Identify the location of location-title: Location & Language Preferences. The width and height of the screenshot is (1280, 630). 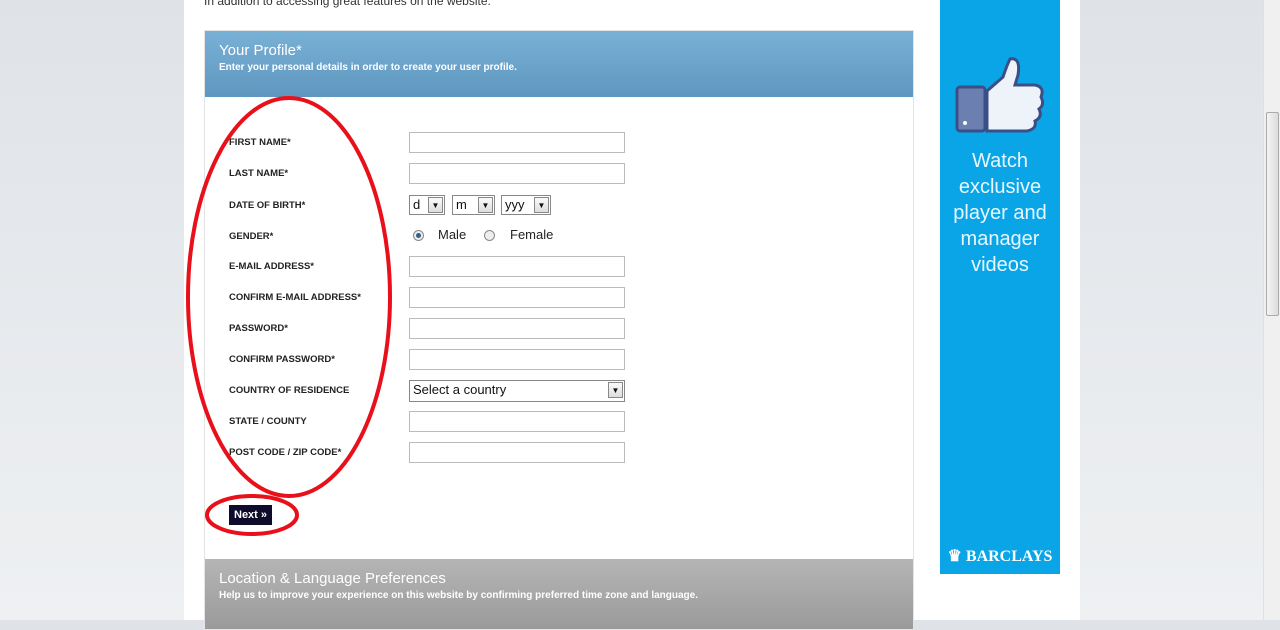
(332, 578).